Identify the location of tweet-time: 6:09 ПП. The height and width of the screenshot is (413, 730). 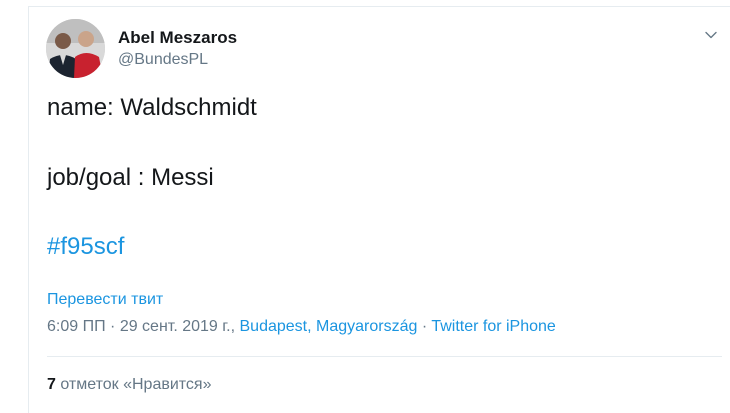
(76, 326).